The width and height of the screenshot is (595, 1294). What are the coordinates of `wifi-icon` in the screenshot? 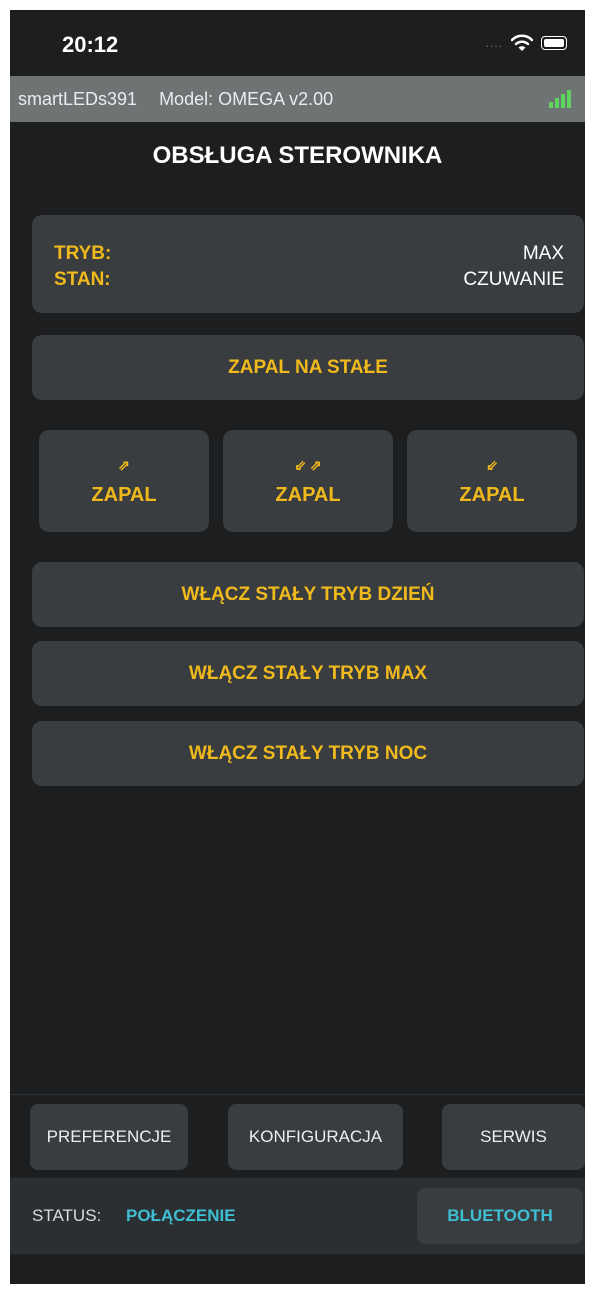 It's located at (522, 42).